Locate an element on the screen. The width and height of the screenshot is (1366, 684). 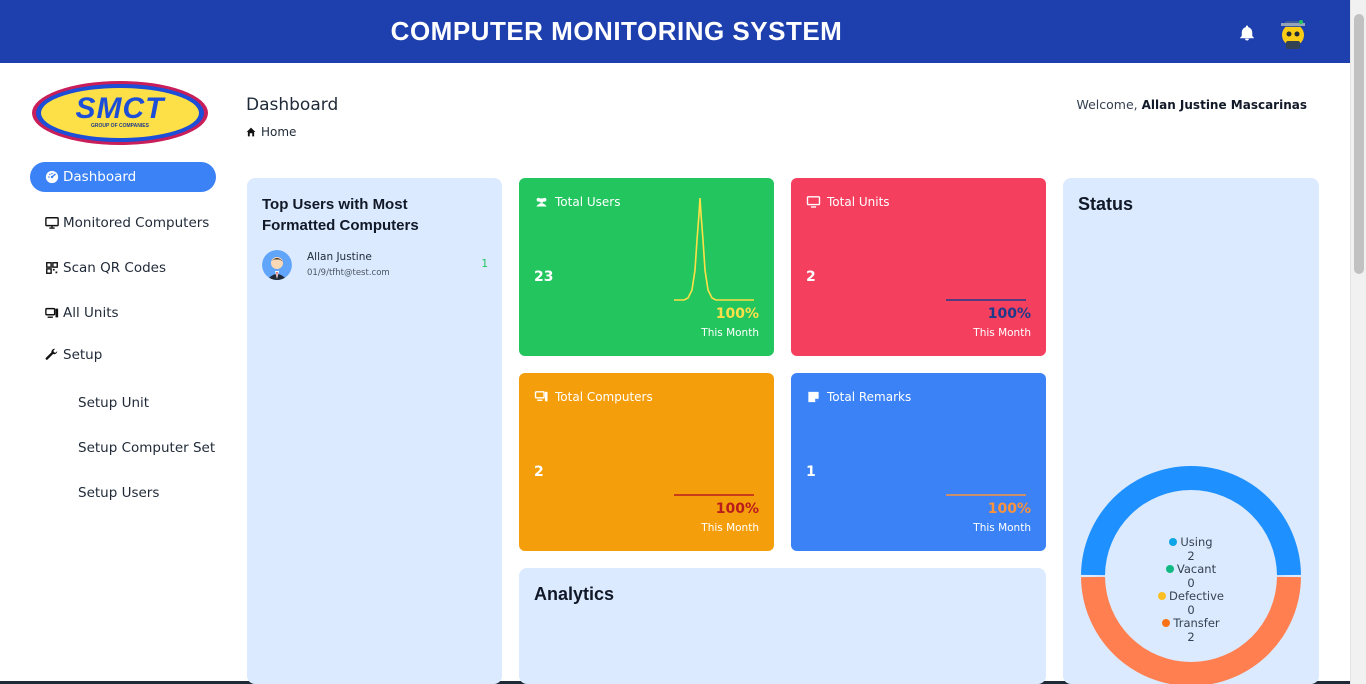
top-user-row: Allan Justine 01/9/tfht@test.com 1 is located at coordinates (375, 266).